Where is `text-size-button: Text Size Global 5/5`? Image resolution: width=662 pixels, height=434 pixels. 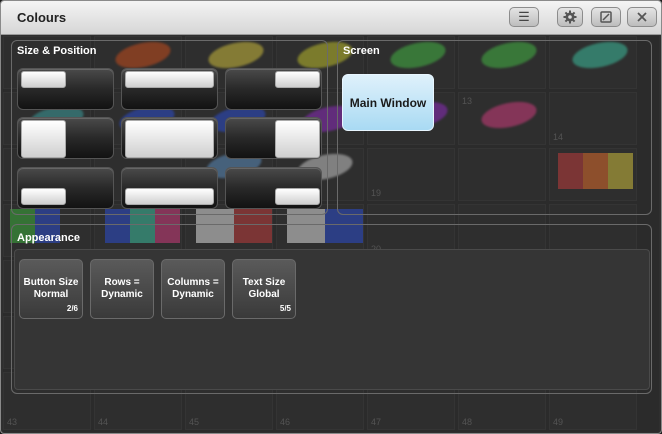 text-size-button: Text Size Global 5/5 is located at coordinates (264, 289).